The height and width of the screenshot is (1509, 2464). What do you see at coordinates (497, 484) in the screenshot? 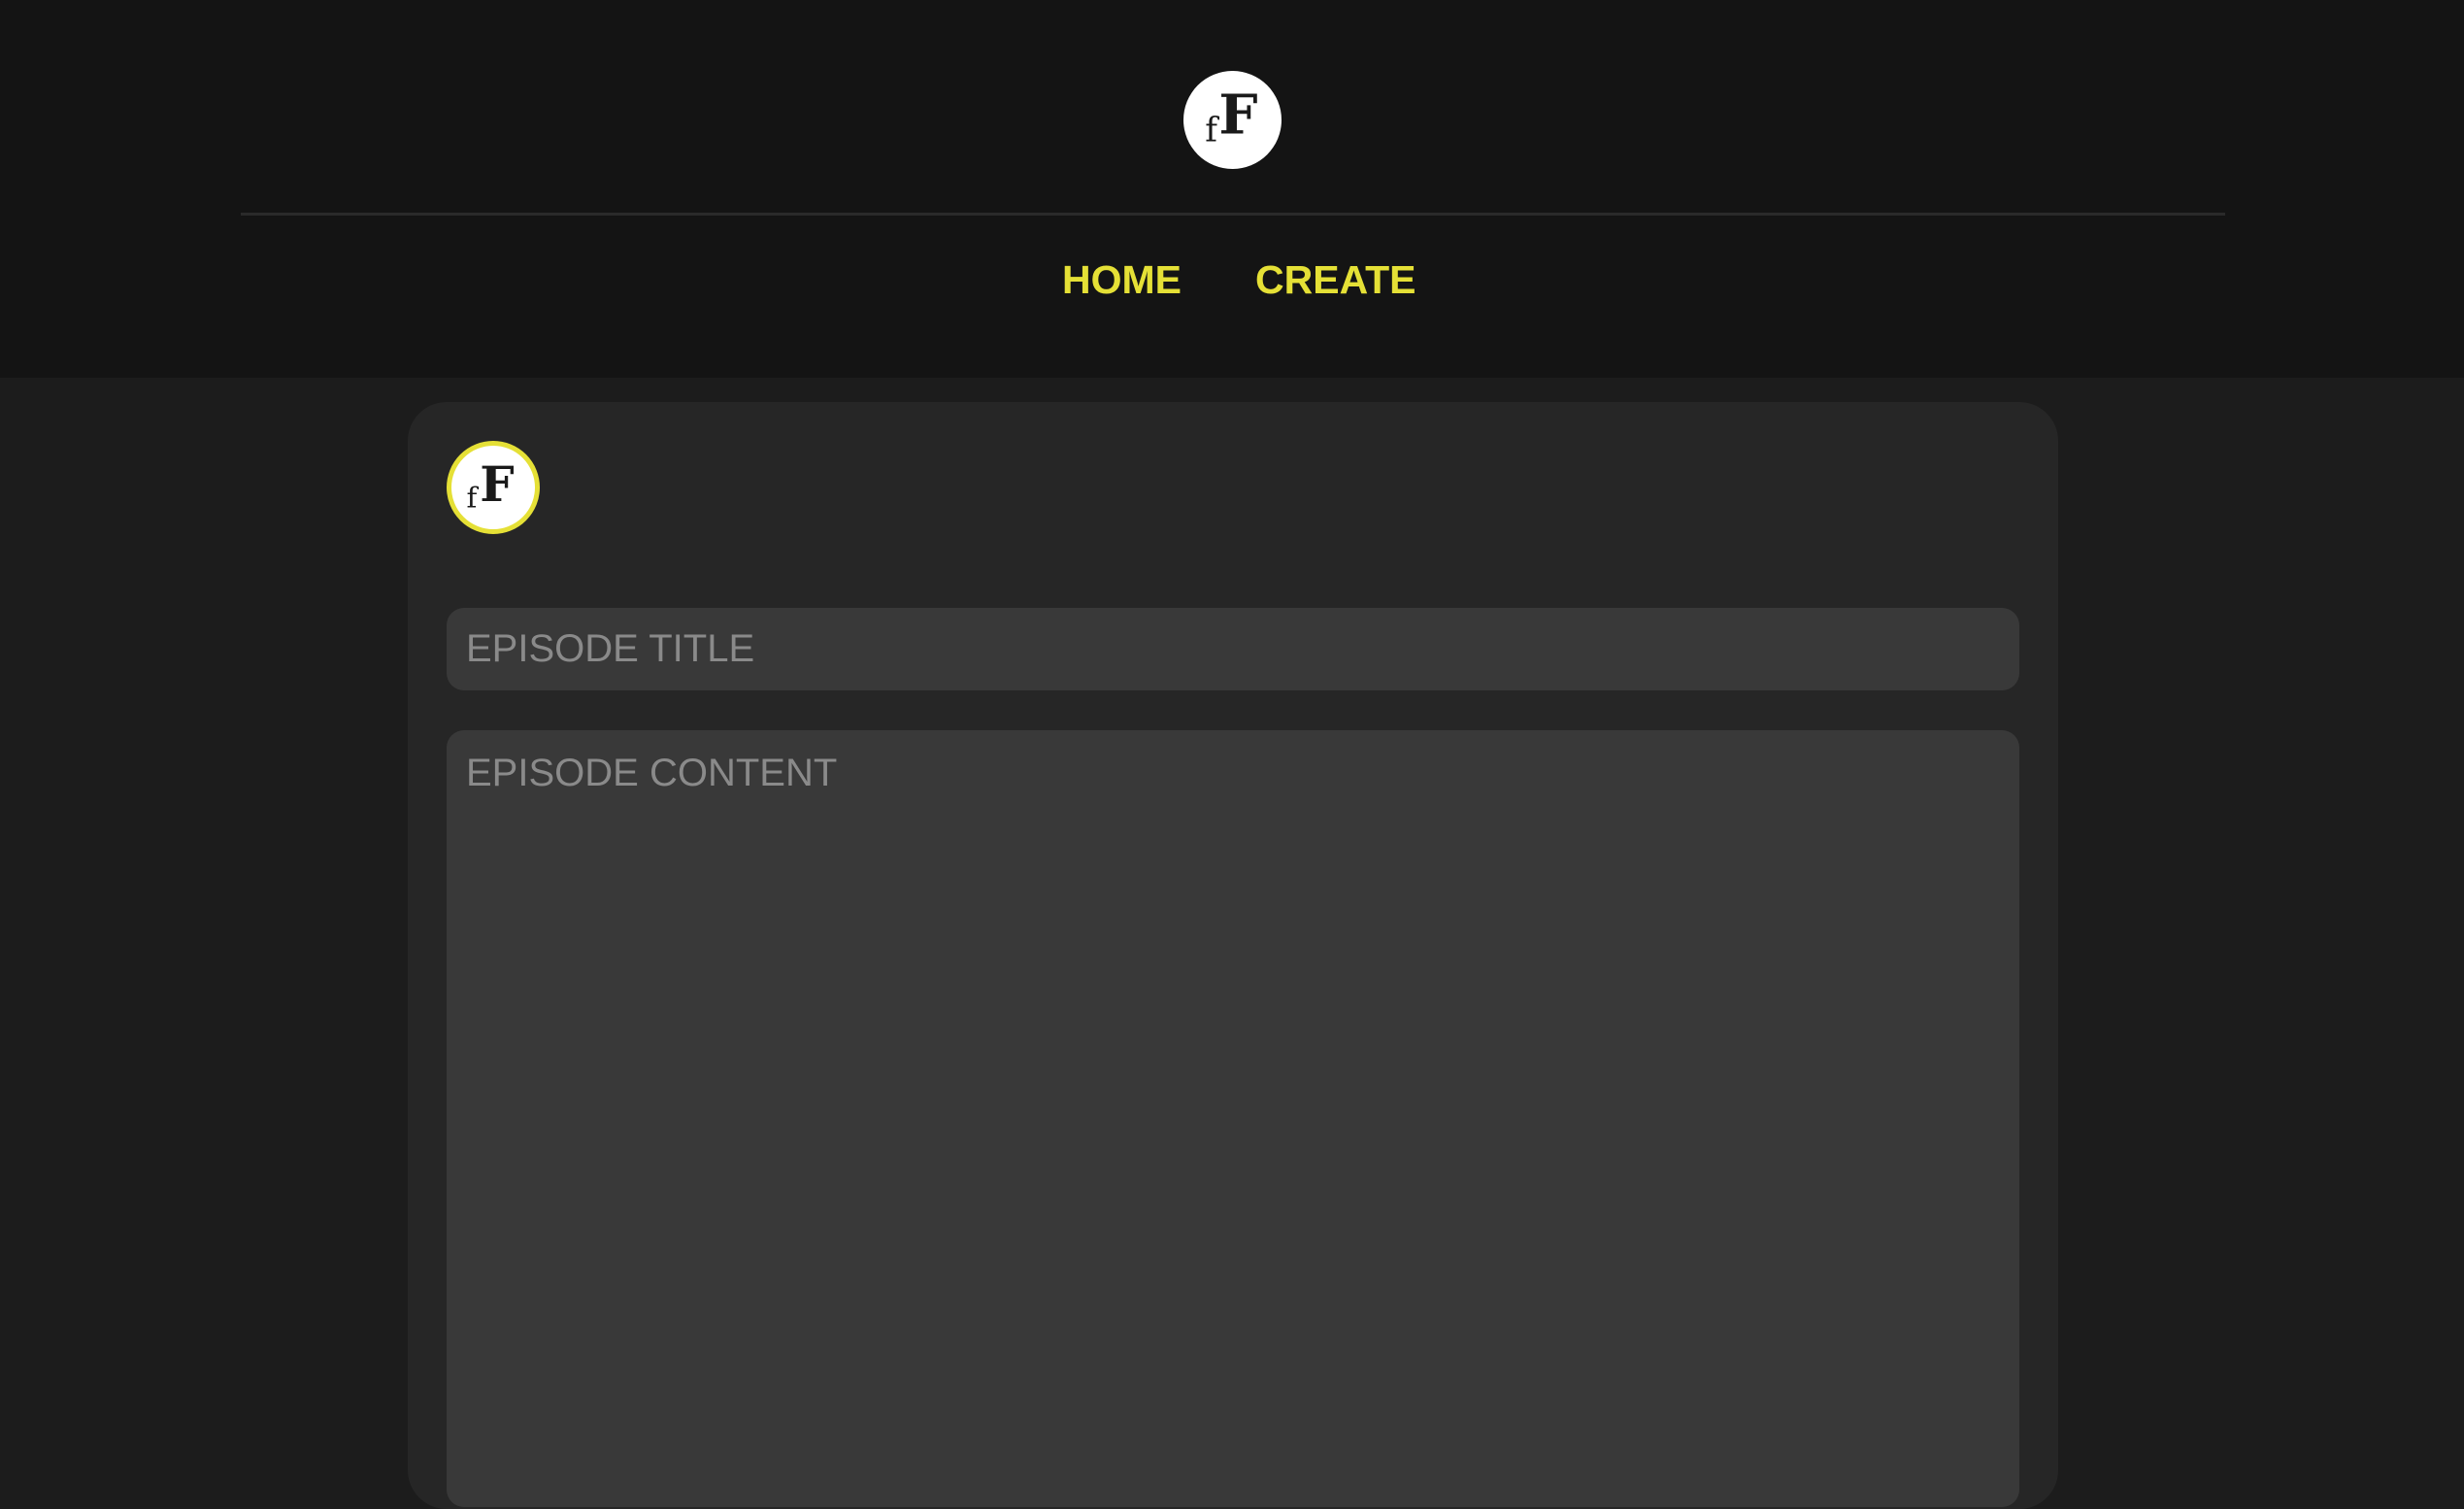
I see `avatar-big-f: F` at bounding box center [497, 484].